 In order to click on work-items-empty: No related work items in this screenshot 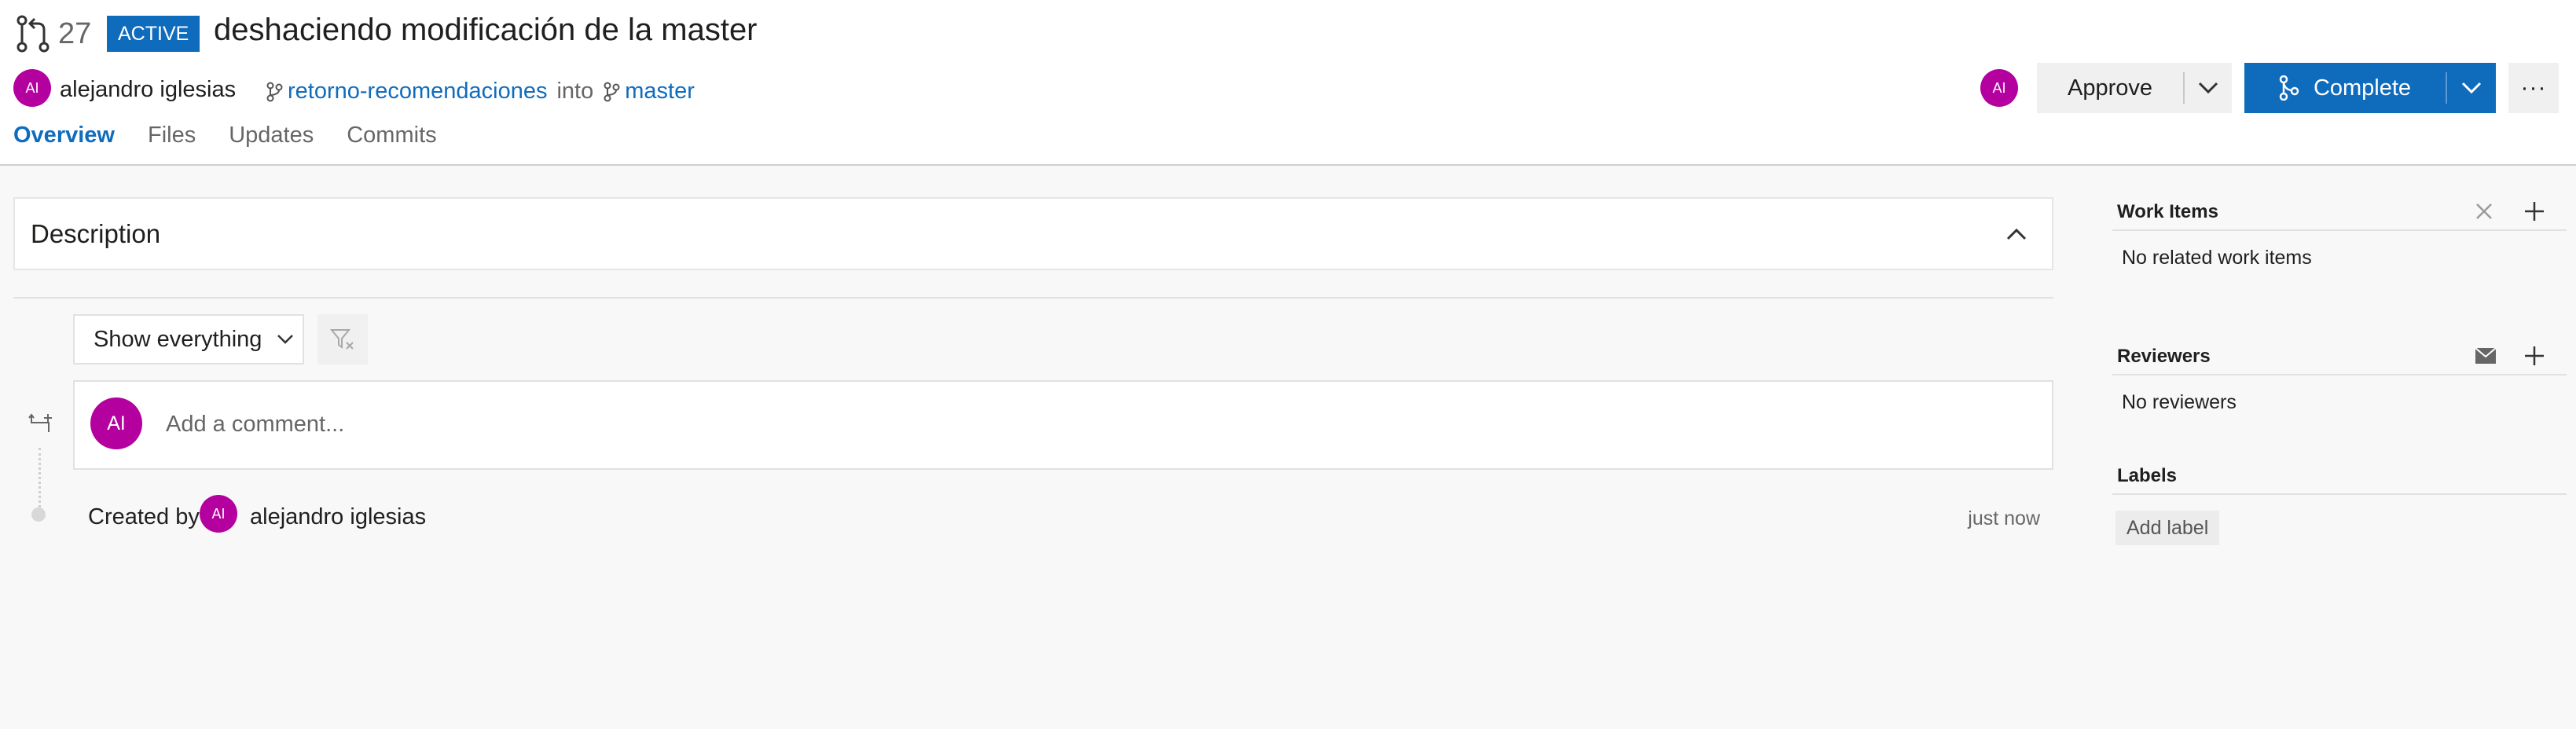, I will do `click(2217, 258)`.